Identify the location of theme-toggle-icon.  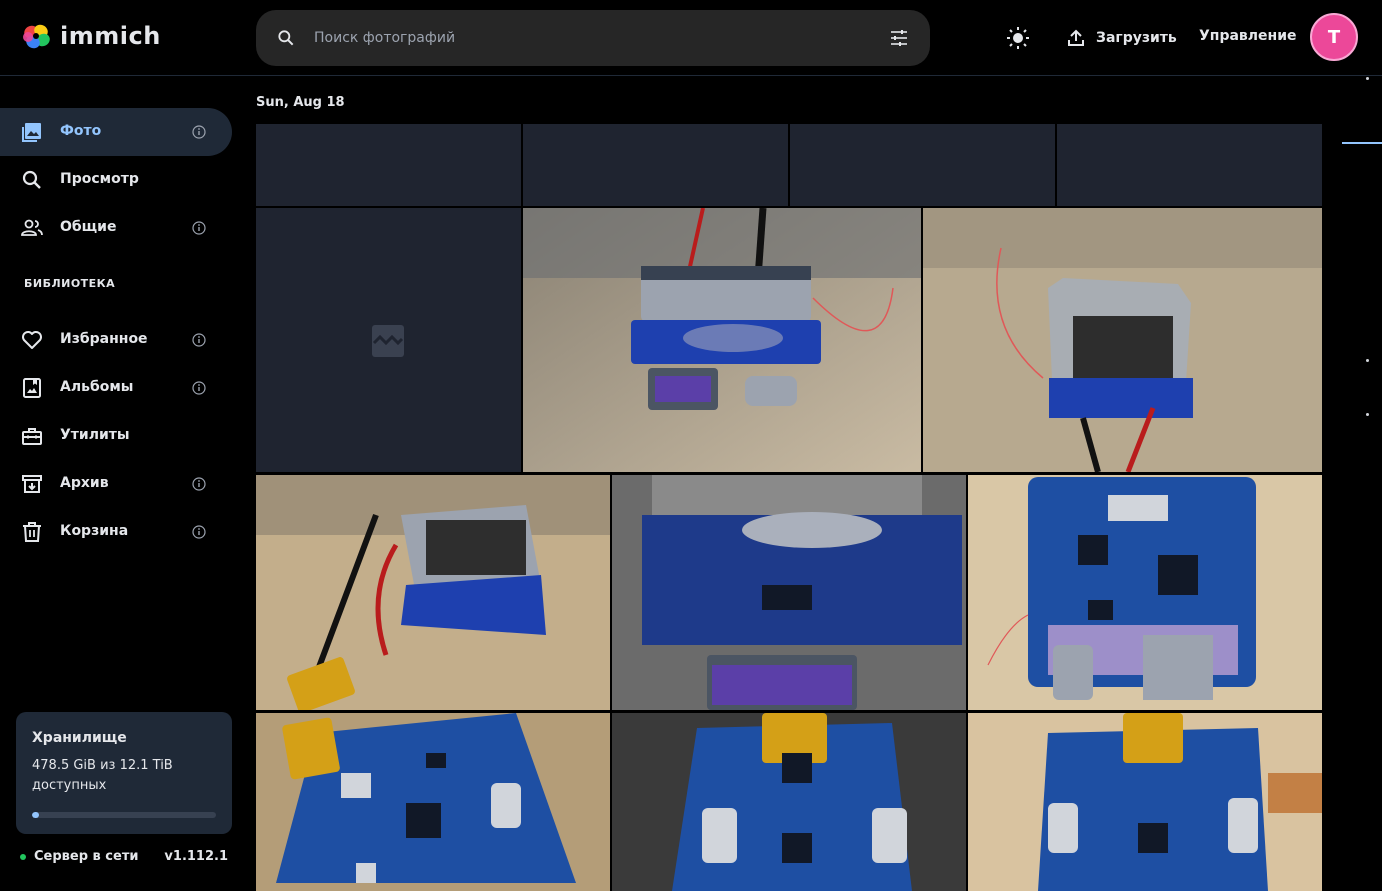
(1018, 38).